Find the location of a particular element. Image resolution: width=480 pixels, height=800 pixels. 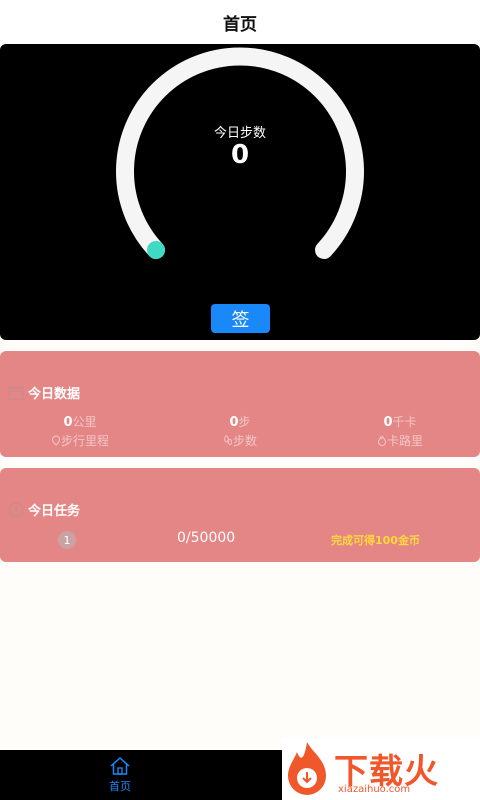

stat-steps-value: 0 is located at coordinates (234, 422).